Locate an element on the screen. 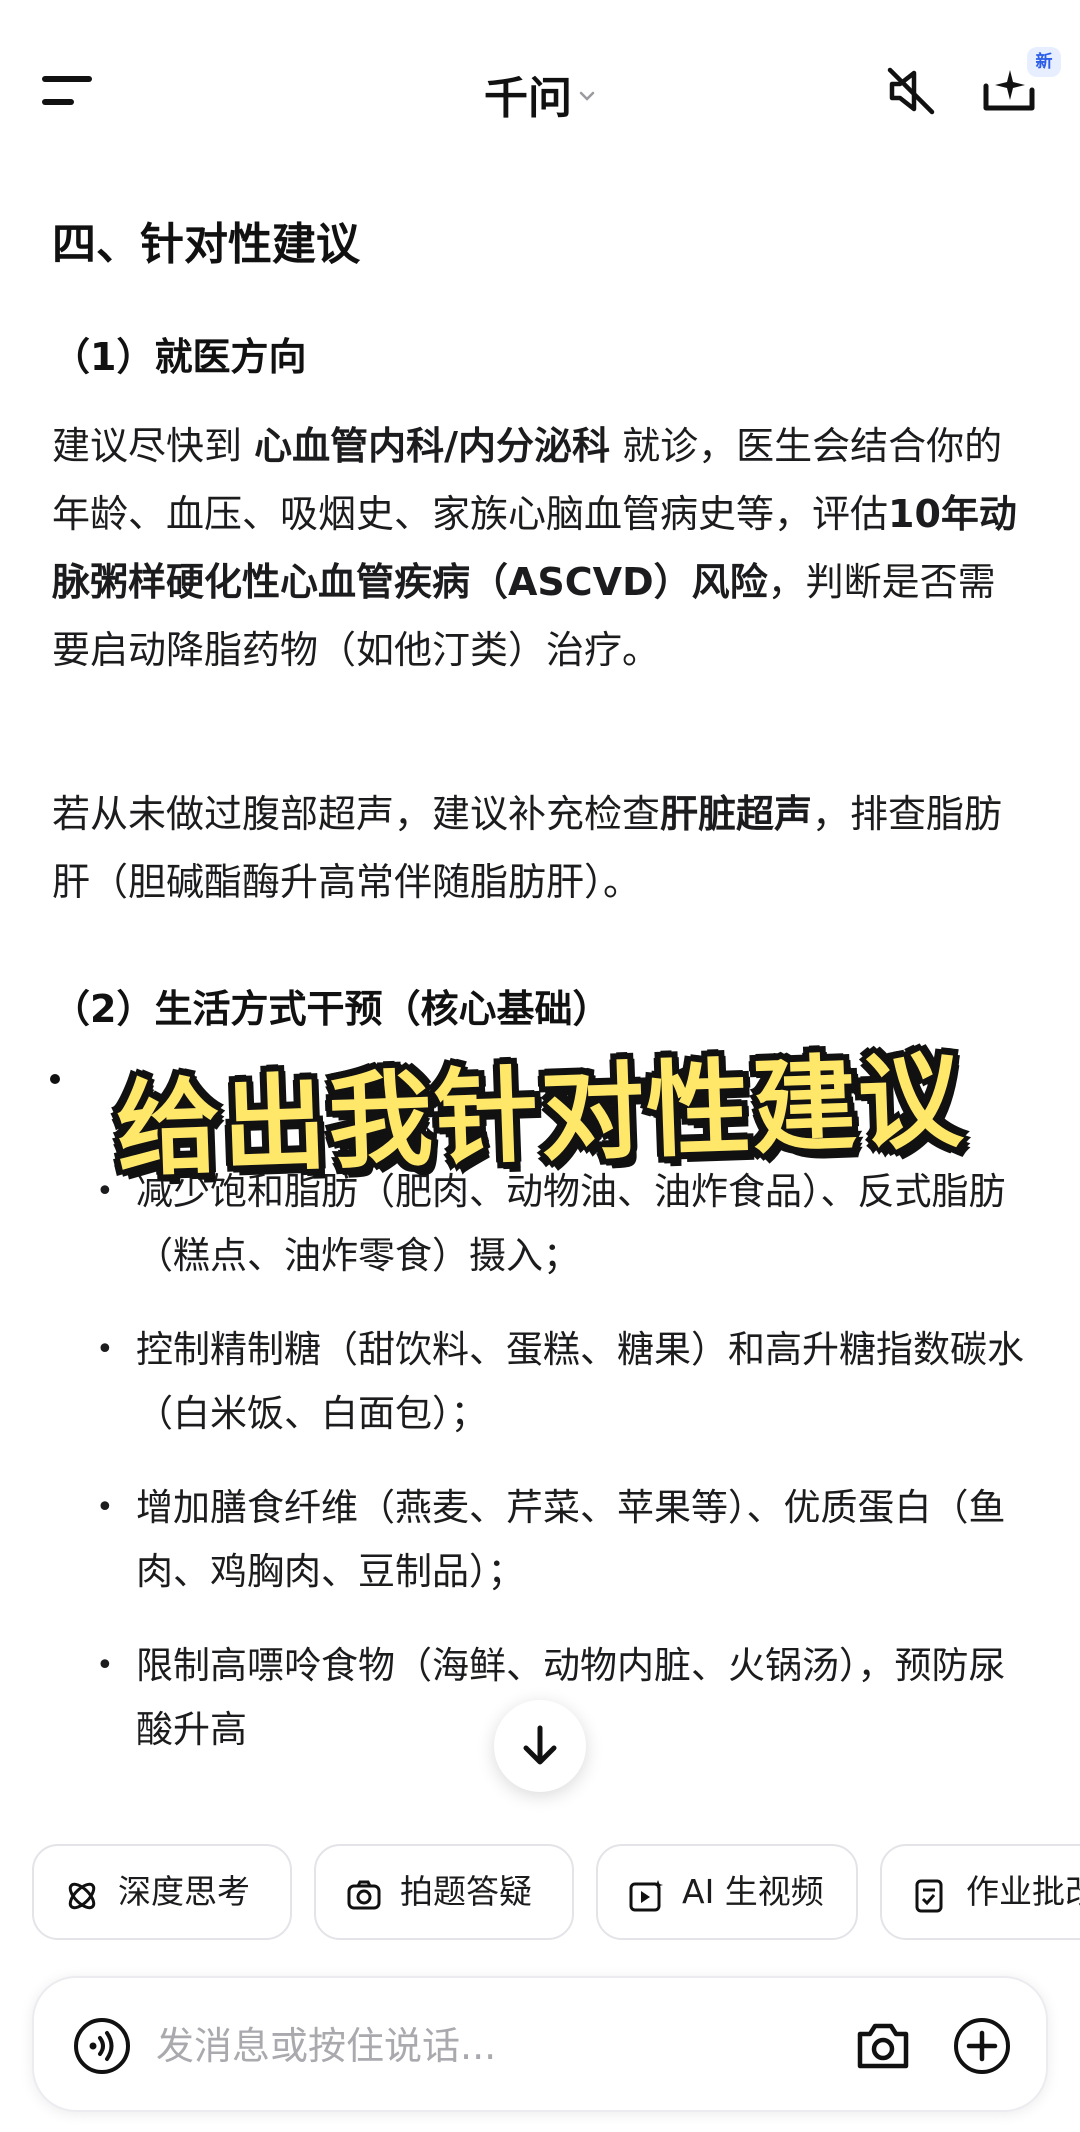 The width and height of the screenshot is (1080, 2132). chip-label: 深度思考 is located at coordinates (184, 1891).